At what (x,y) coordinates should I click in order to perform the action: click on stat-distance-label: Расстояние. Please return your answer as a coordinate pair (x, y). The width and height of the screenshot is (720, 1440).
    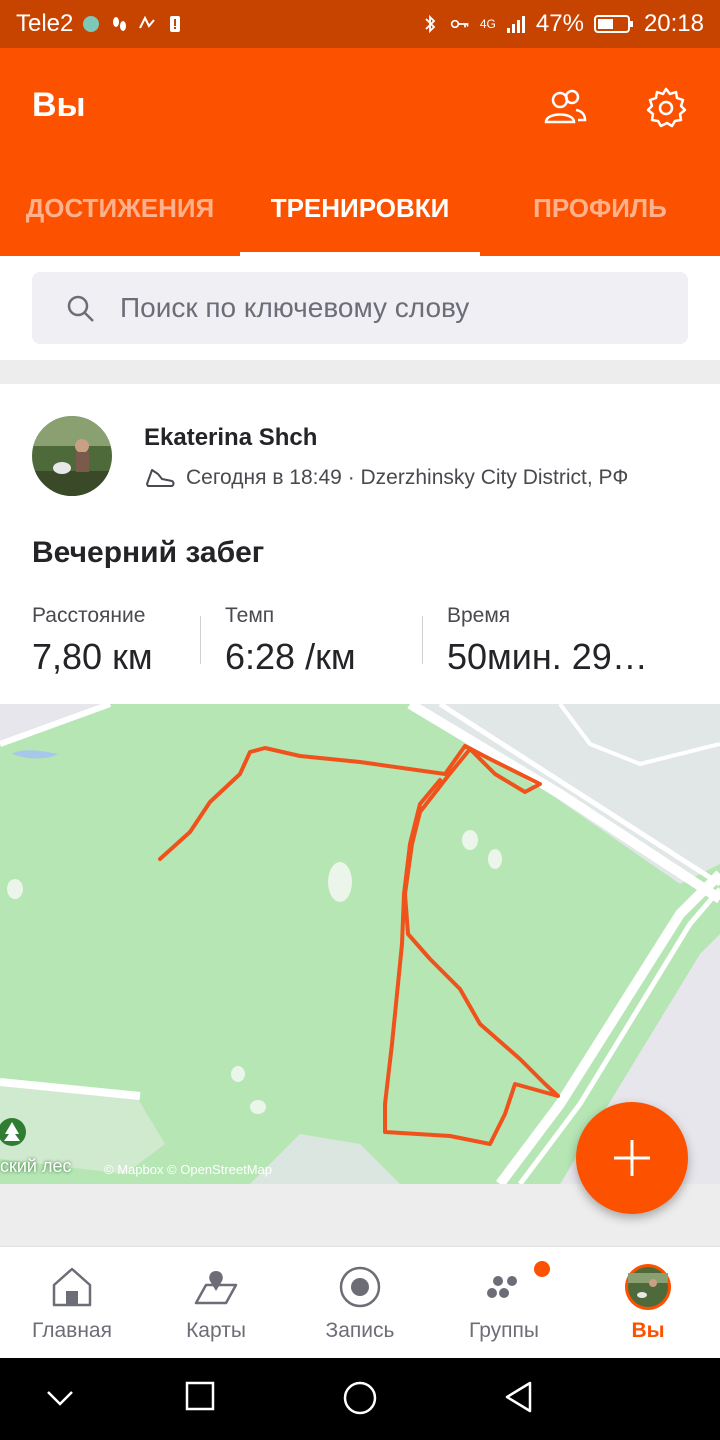
    Looking at the image, I should click on (89, 615).